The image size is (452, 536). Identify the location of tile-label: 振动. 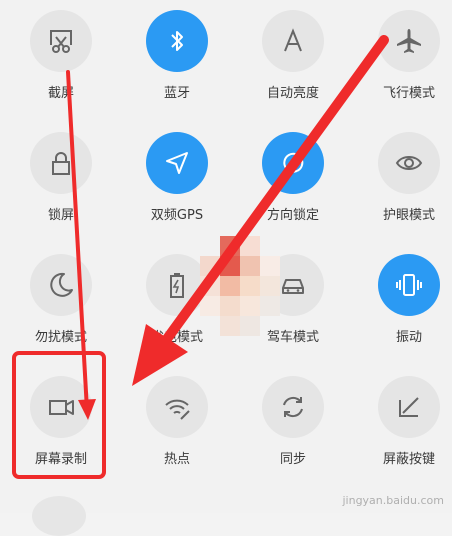
(408, 337).